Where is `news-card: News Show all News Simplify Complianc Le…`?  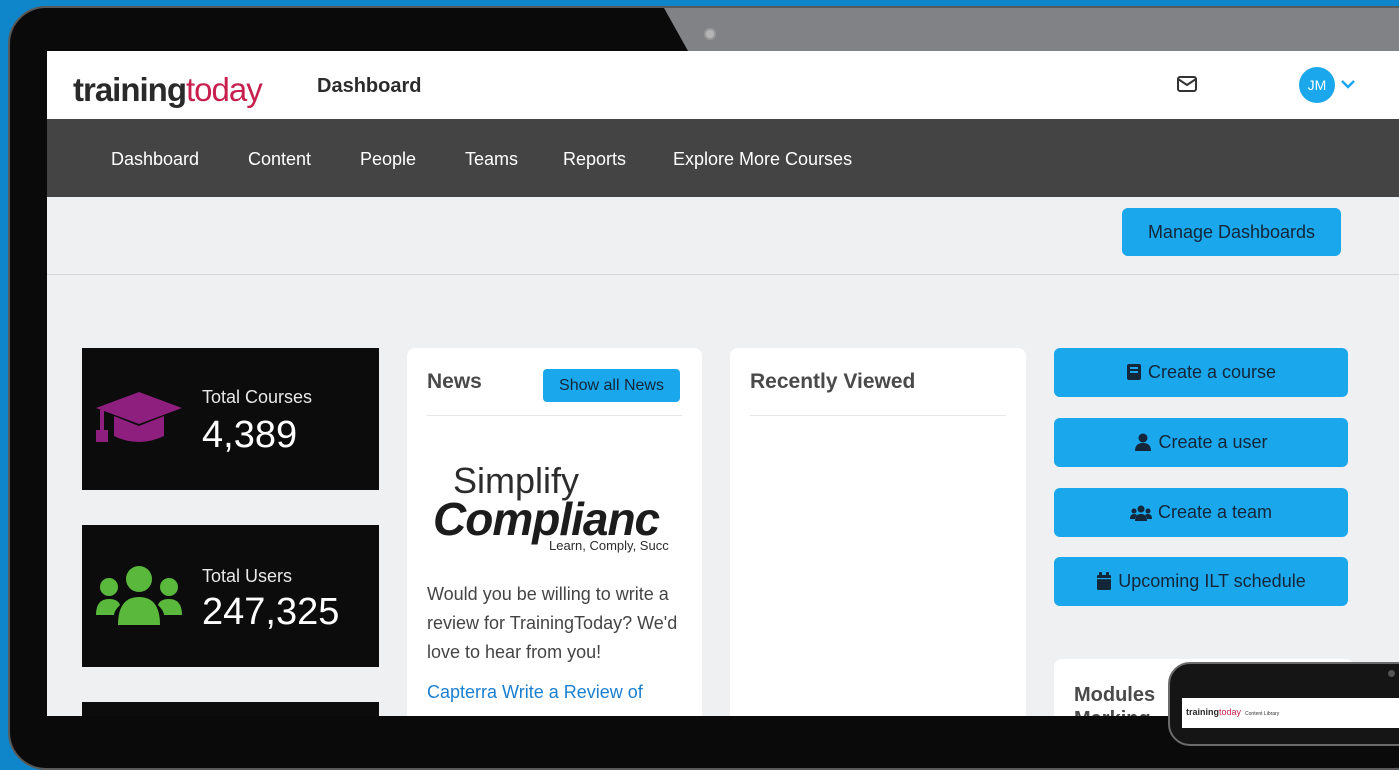 news-card: News Show all News Simplify Complianc Le… is located at coordinates (554, 532).